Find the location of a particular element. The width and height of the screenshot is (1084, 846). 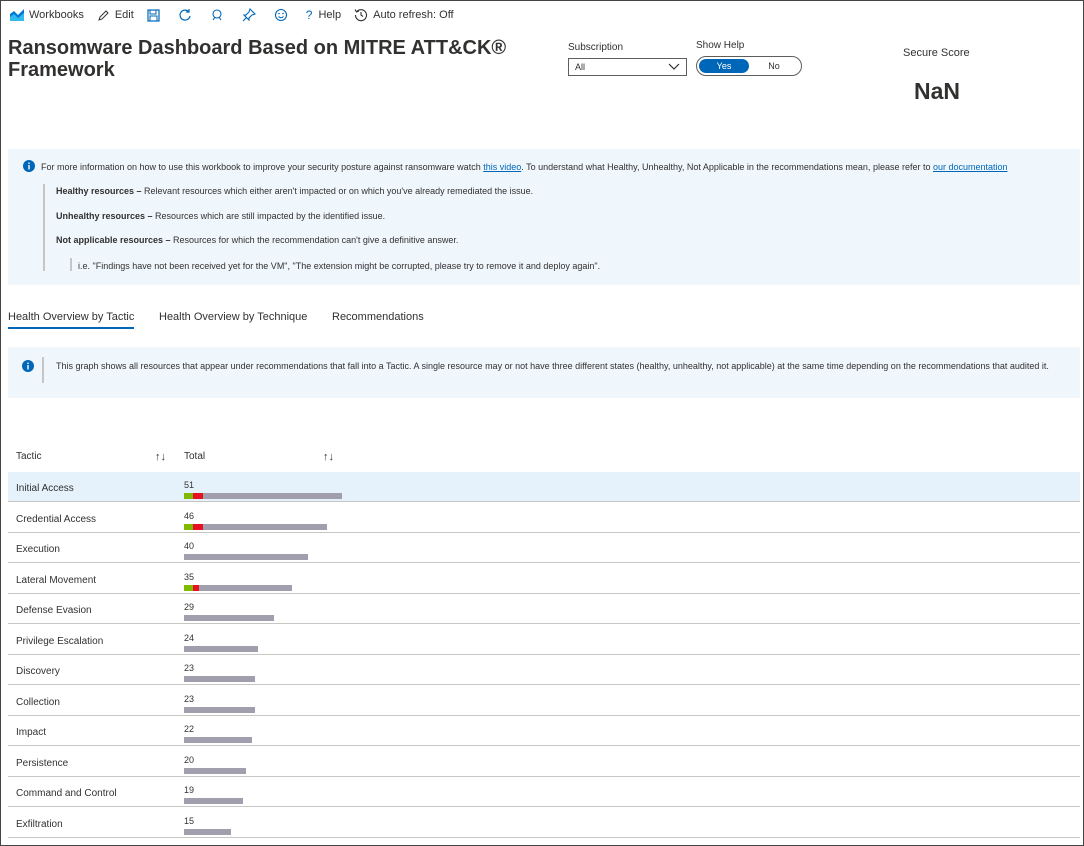

tab-recommendations: Recommendations is located at coordinates (378, 317).